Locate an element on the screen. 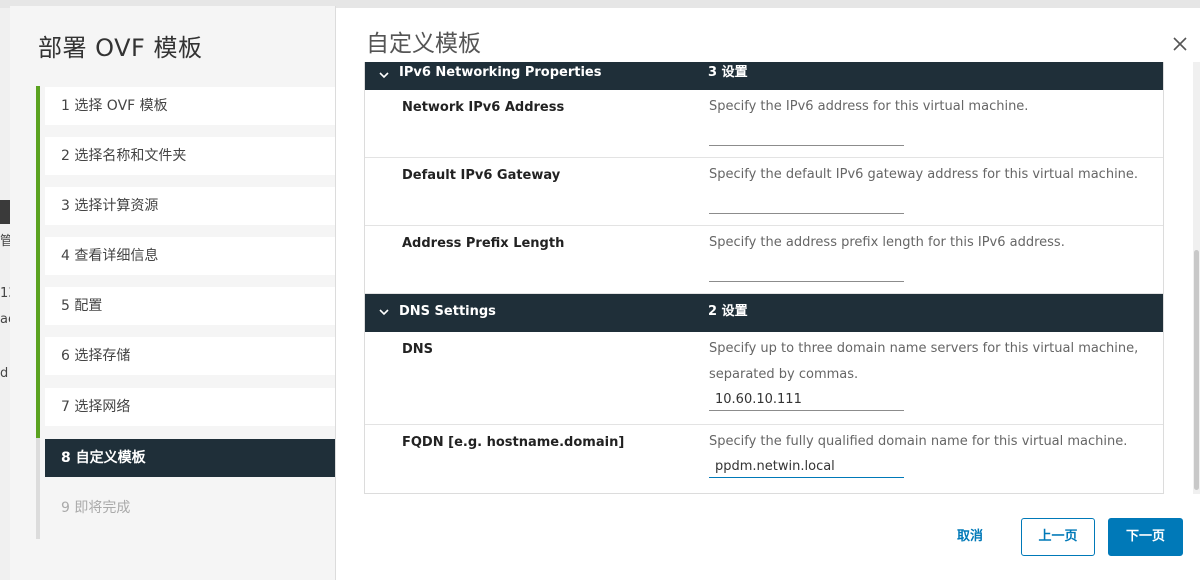  property-label: Default IPv6 Gateway is located at coordinates (481, 175).